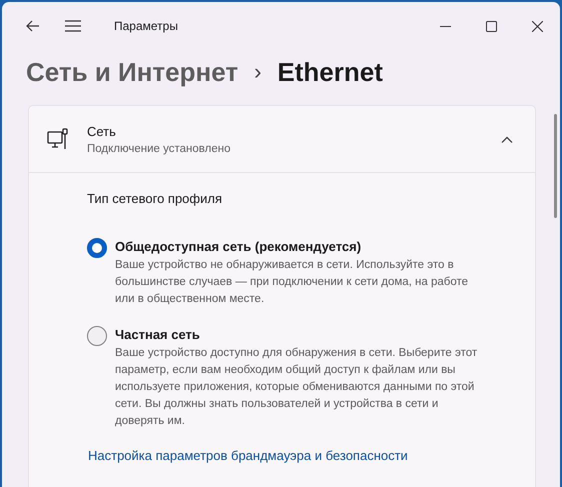 Image resolution: width=562 pixels, height=487 pixels. What do you see at coordinates (537, 26) in the screenshot?
I see `close-icon` at bounding box center [537, 26].